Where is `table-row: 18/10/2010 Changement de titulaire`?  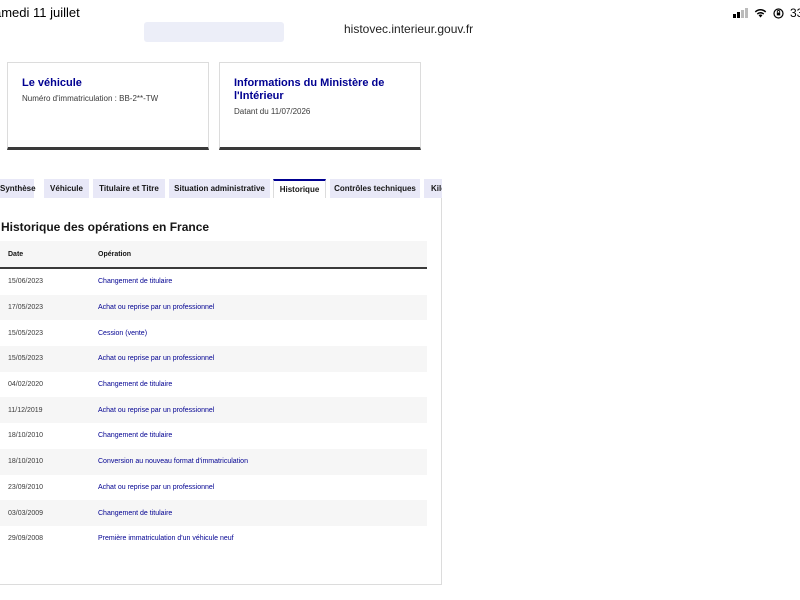 table-row: 18/10/2010 Changement de titulaire is located at coordinates (213, 436).